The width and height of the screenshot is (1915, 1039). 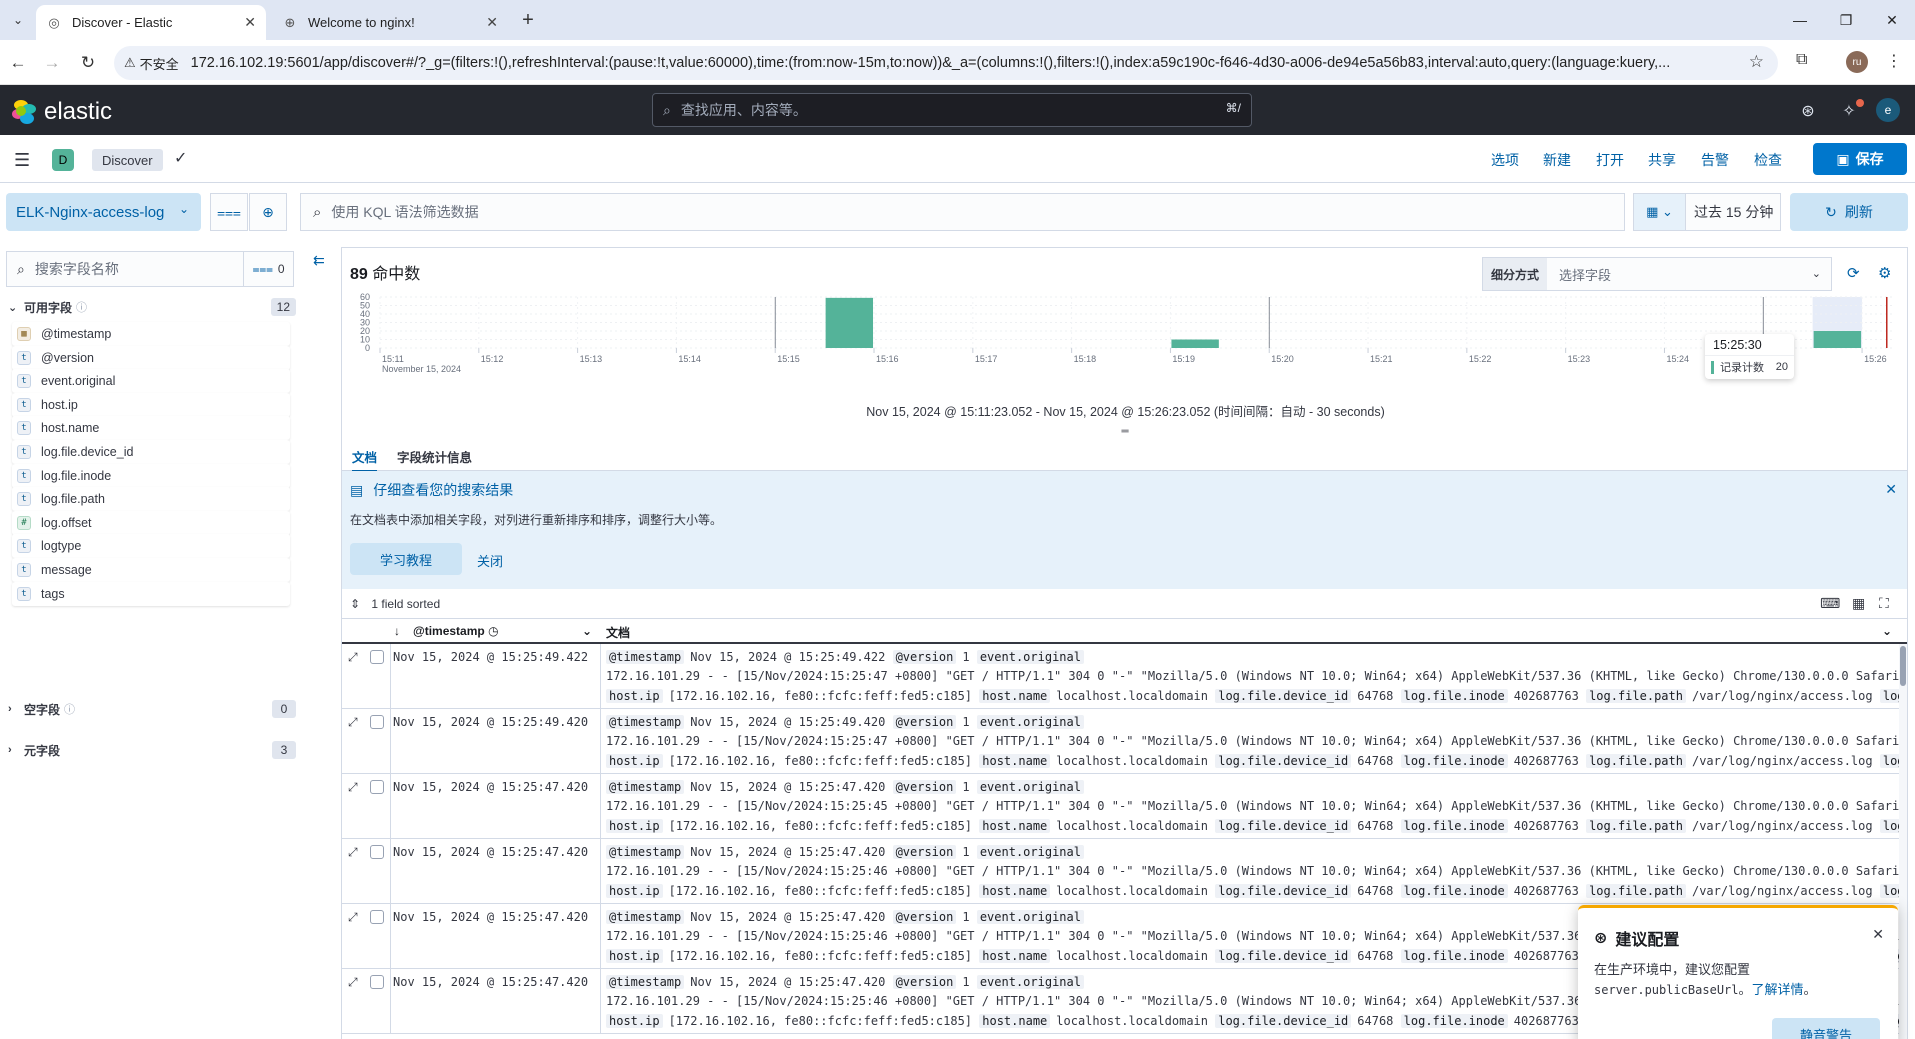 I want to click on date-picker: ▦ ⌄ 过去 15 分钟, so click(x=1707, y=212).